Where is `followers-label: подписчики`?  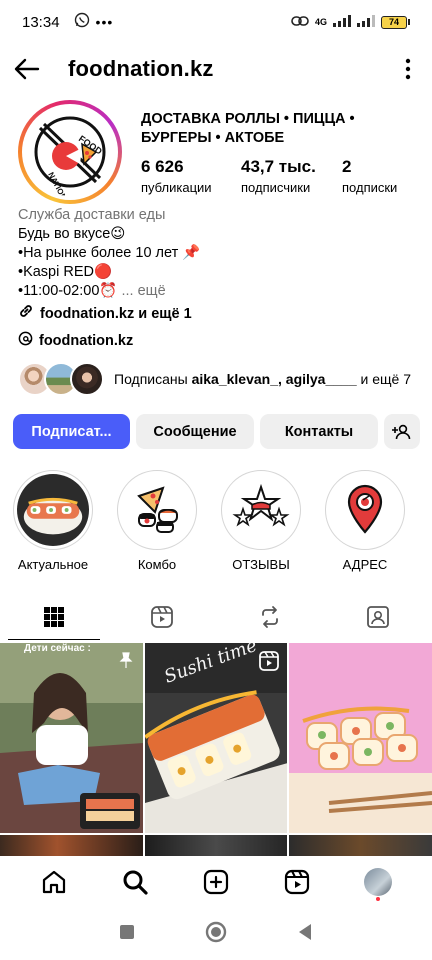
followers-label: подписчики is located at coordinates (276, 187).